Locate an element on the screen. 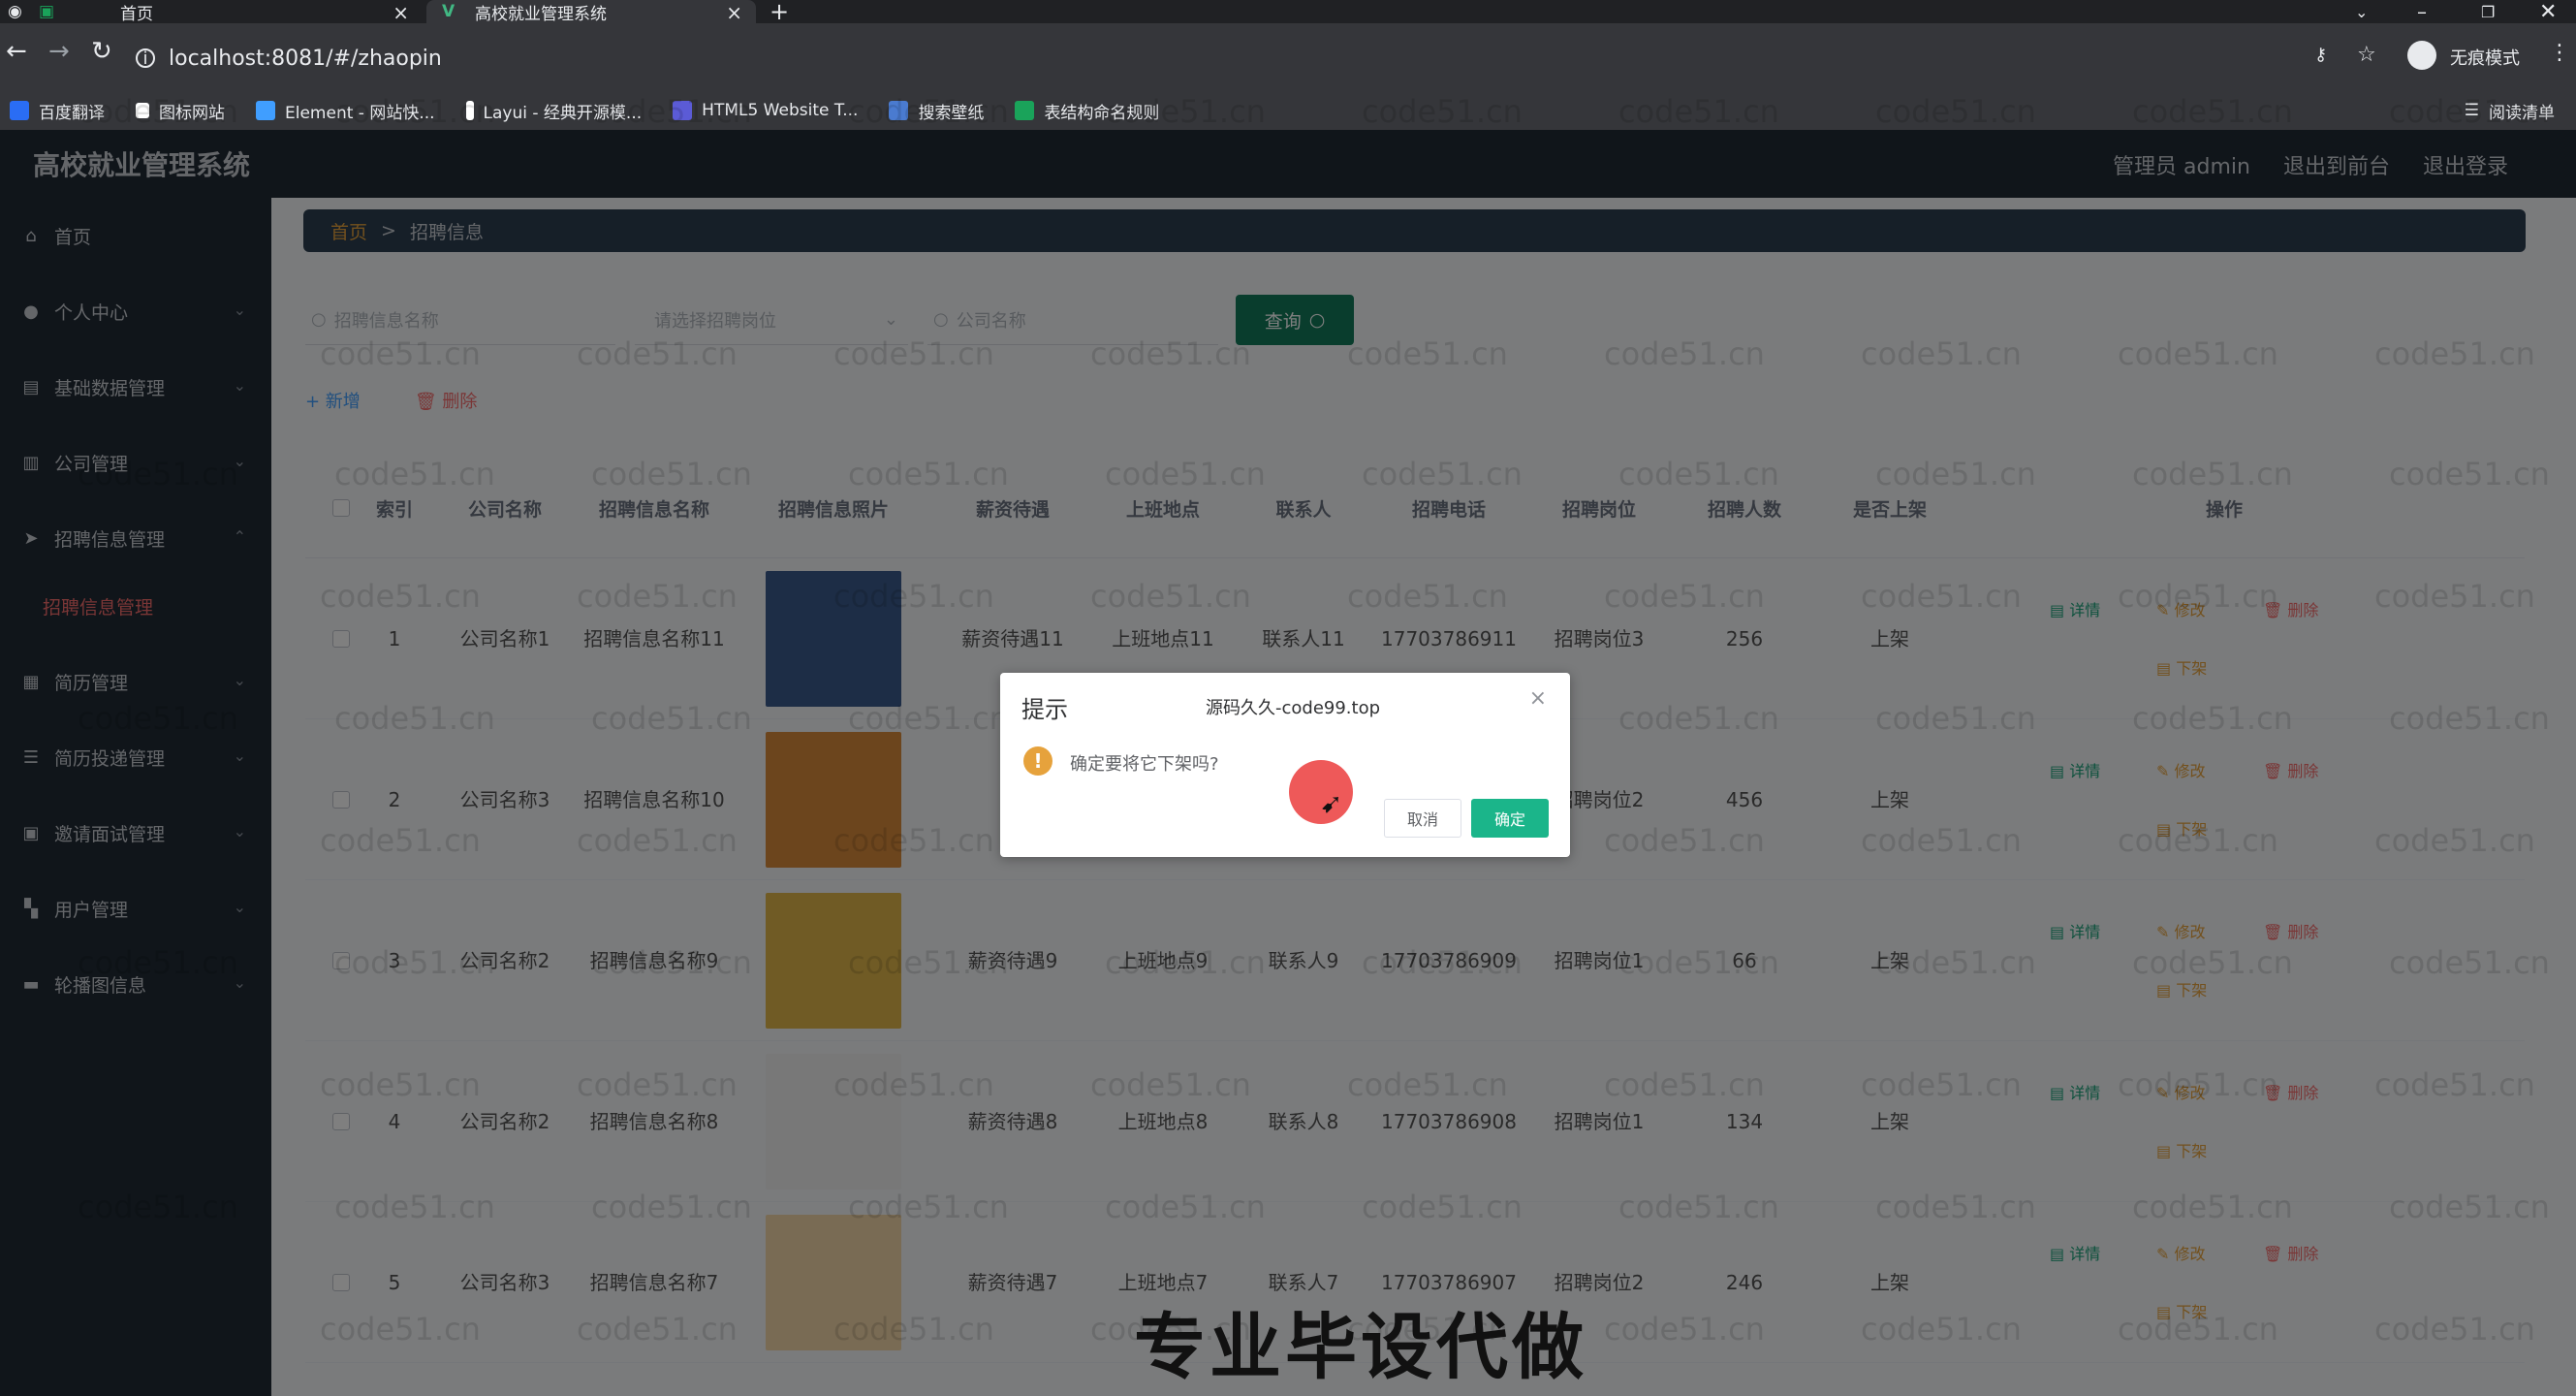 The width and height of the screenshot is (2576, 1396). dialog-message: 确定要将它下架吗? is located at coordinates (1144, 764).